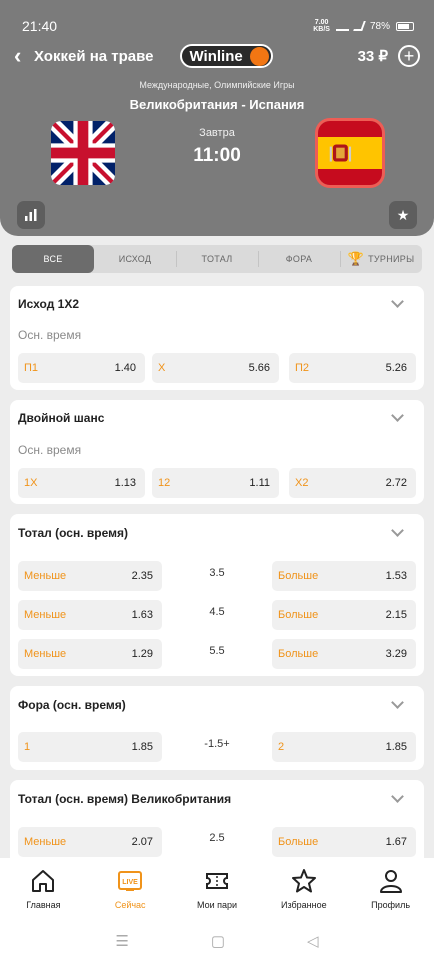  What do you see at coordinates (135, 259) in the screenshot?
I see `tab-outcome: ИСХОД` at bounding box center [135, 259].